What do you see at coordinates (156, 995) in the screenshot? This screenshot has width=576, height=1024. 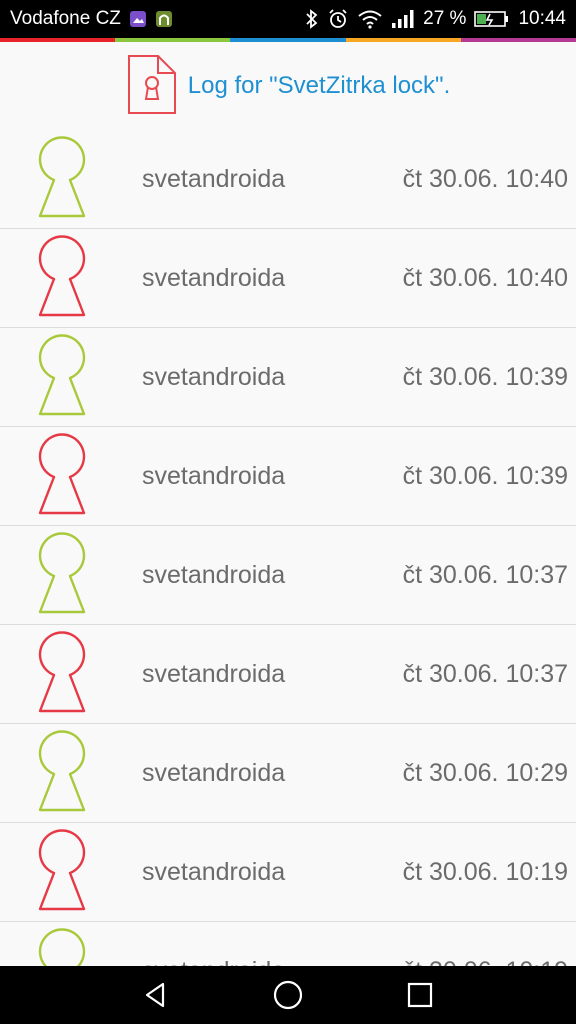 I see `back-icon` at bounding box center [156, 995].